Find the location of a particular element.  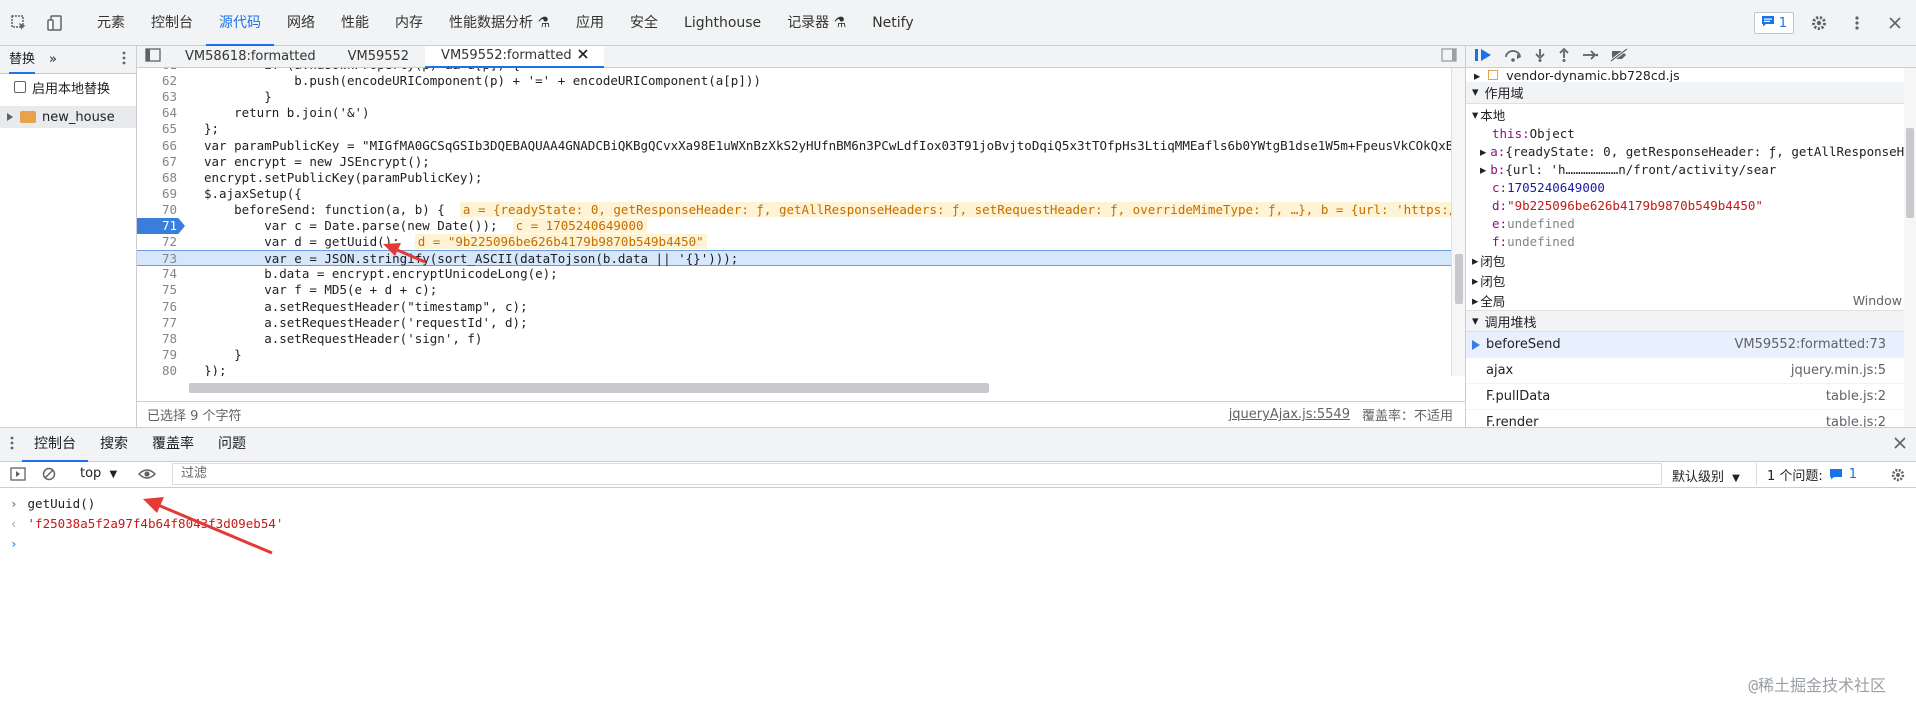

tab-sources: 源代码 is located at coordinates (240, 23).